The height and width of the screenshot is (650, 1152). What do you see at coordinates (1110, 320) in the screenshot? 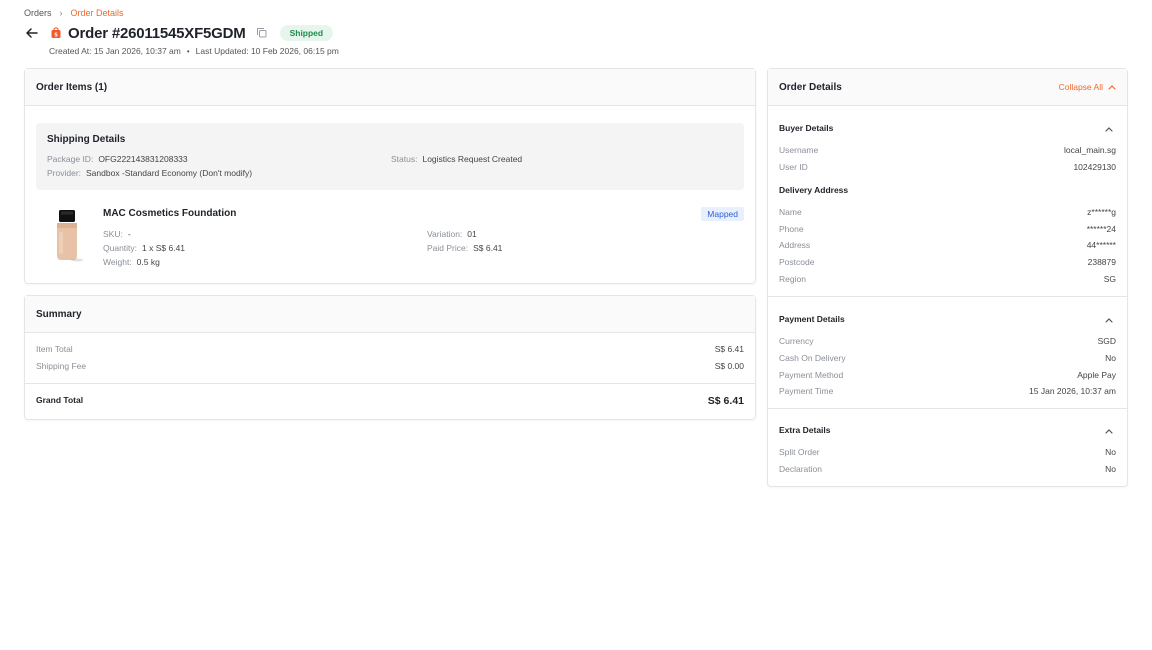
I see `payment-chevron-up-icon` at bounding box center [1110, 320].